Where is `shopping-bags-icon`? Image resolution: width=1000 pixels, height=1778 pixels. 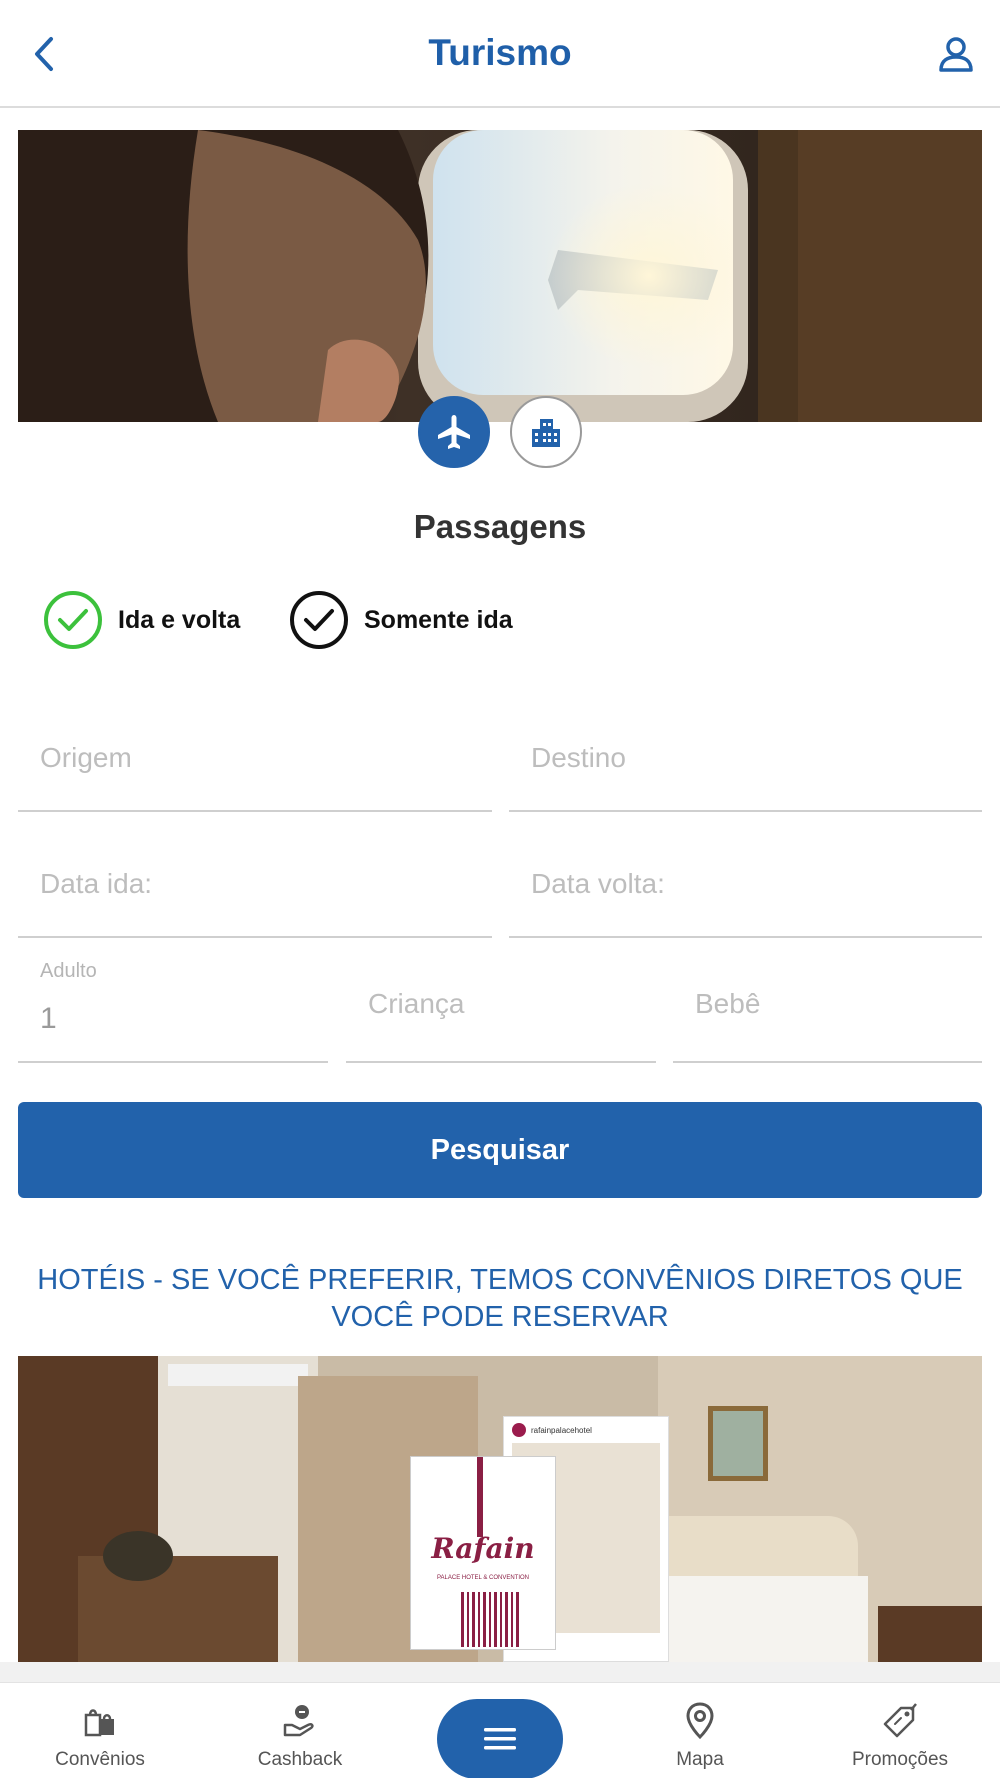
shopping-bags-icon is located at coordinates (99, 1723).